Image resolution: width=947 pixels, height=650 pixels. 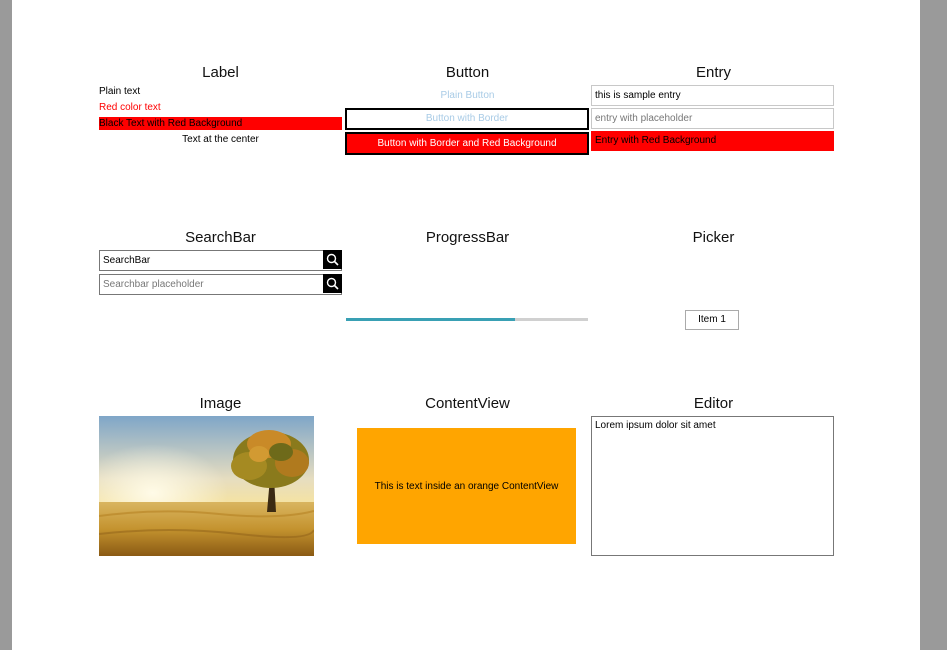 What do you see at coordinates (206, 486) in the screenshot?
I see `landscape-tree-image` at bounding box center [206, 486].